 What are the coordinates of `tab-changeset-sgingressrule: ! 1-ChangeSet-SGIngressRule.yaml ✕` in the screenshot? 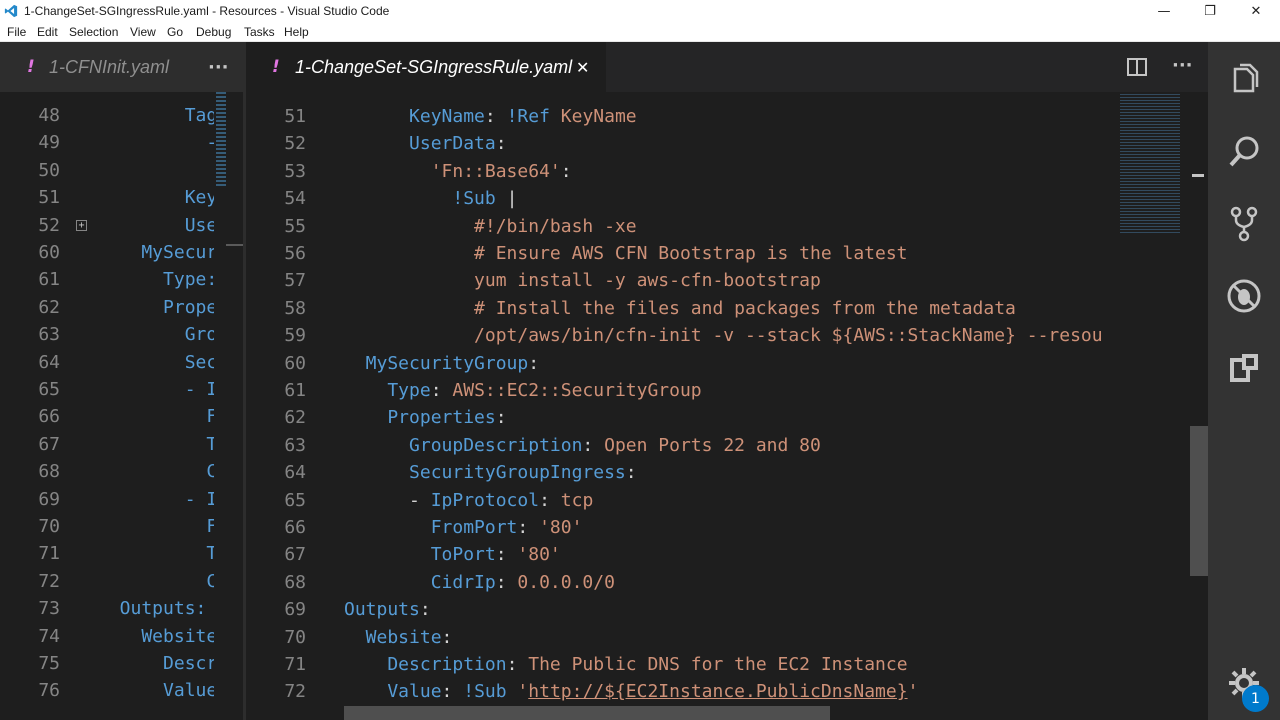 It's located at (426, 67).